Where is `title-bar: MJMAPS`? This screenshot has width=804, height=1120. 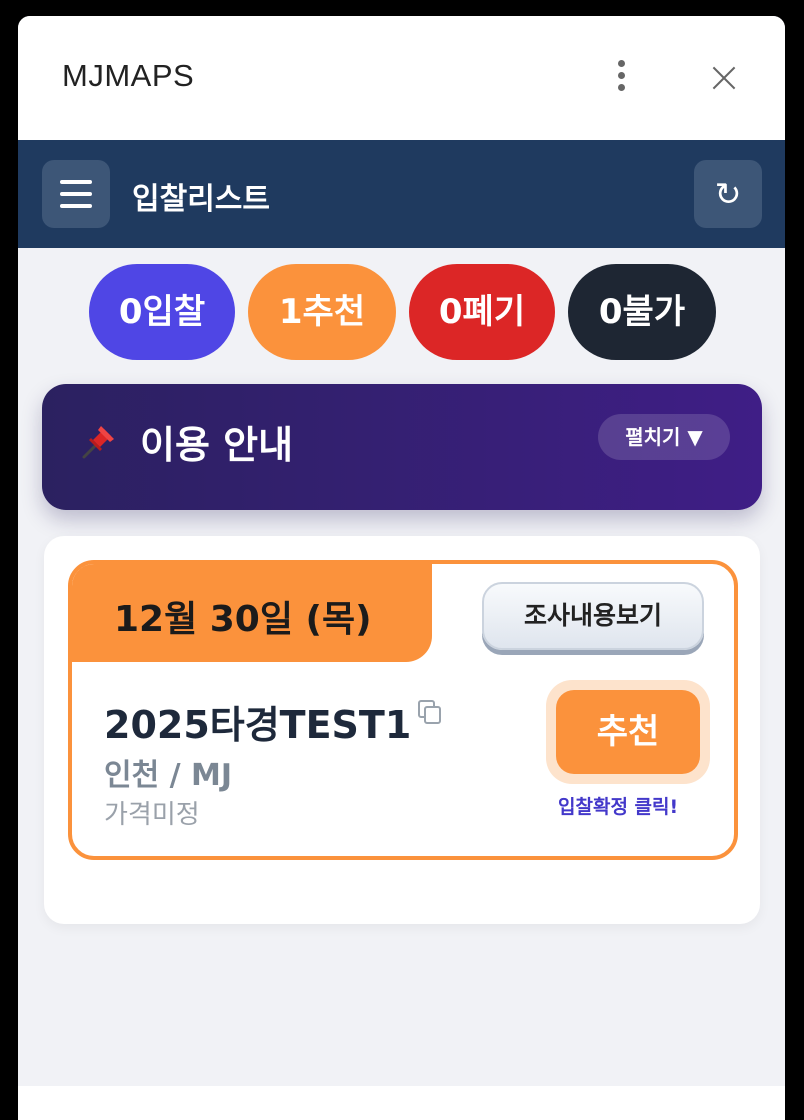
title-bar: MJMAPS is located at coordinates (401, 78).